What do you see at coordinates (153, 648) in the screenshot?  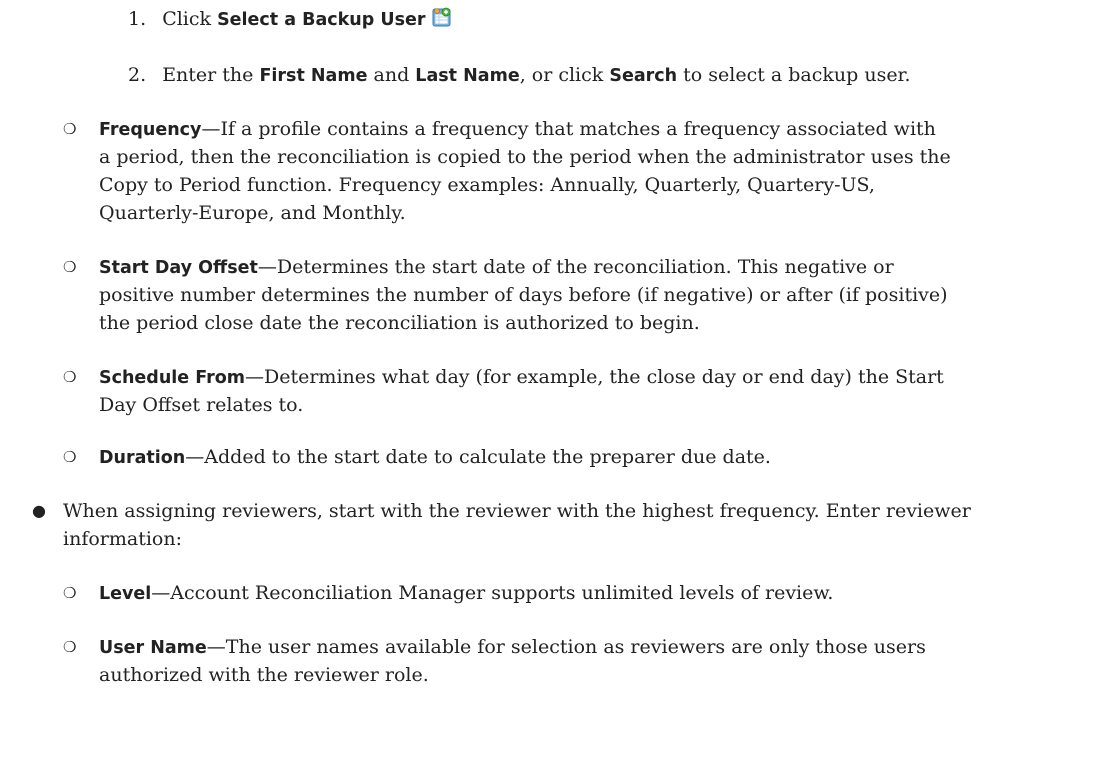 I see `term-label: User Name` at bounding box center [153, 648].